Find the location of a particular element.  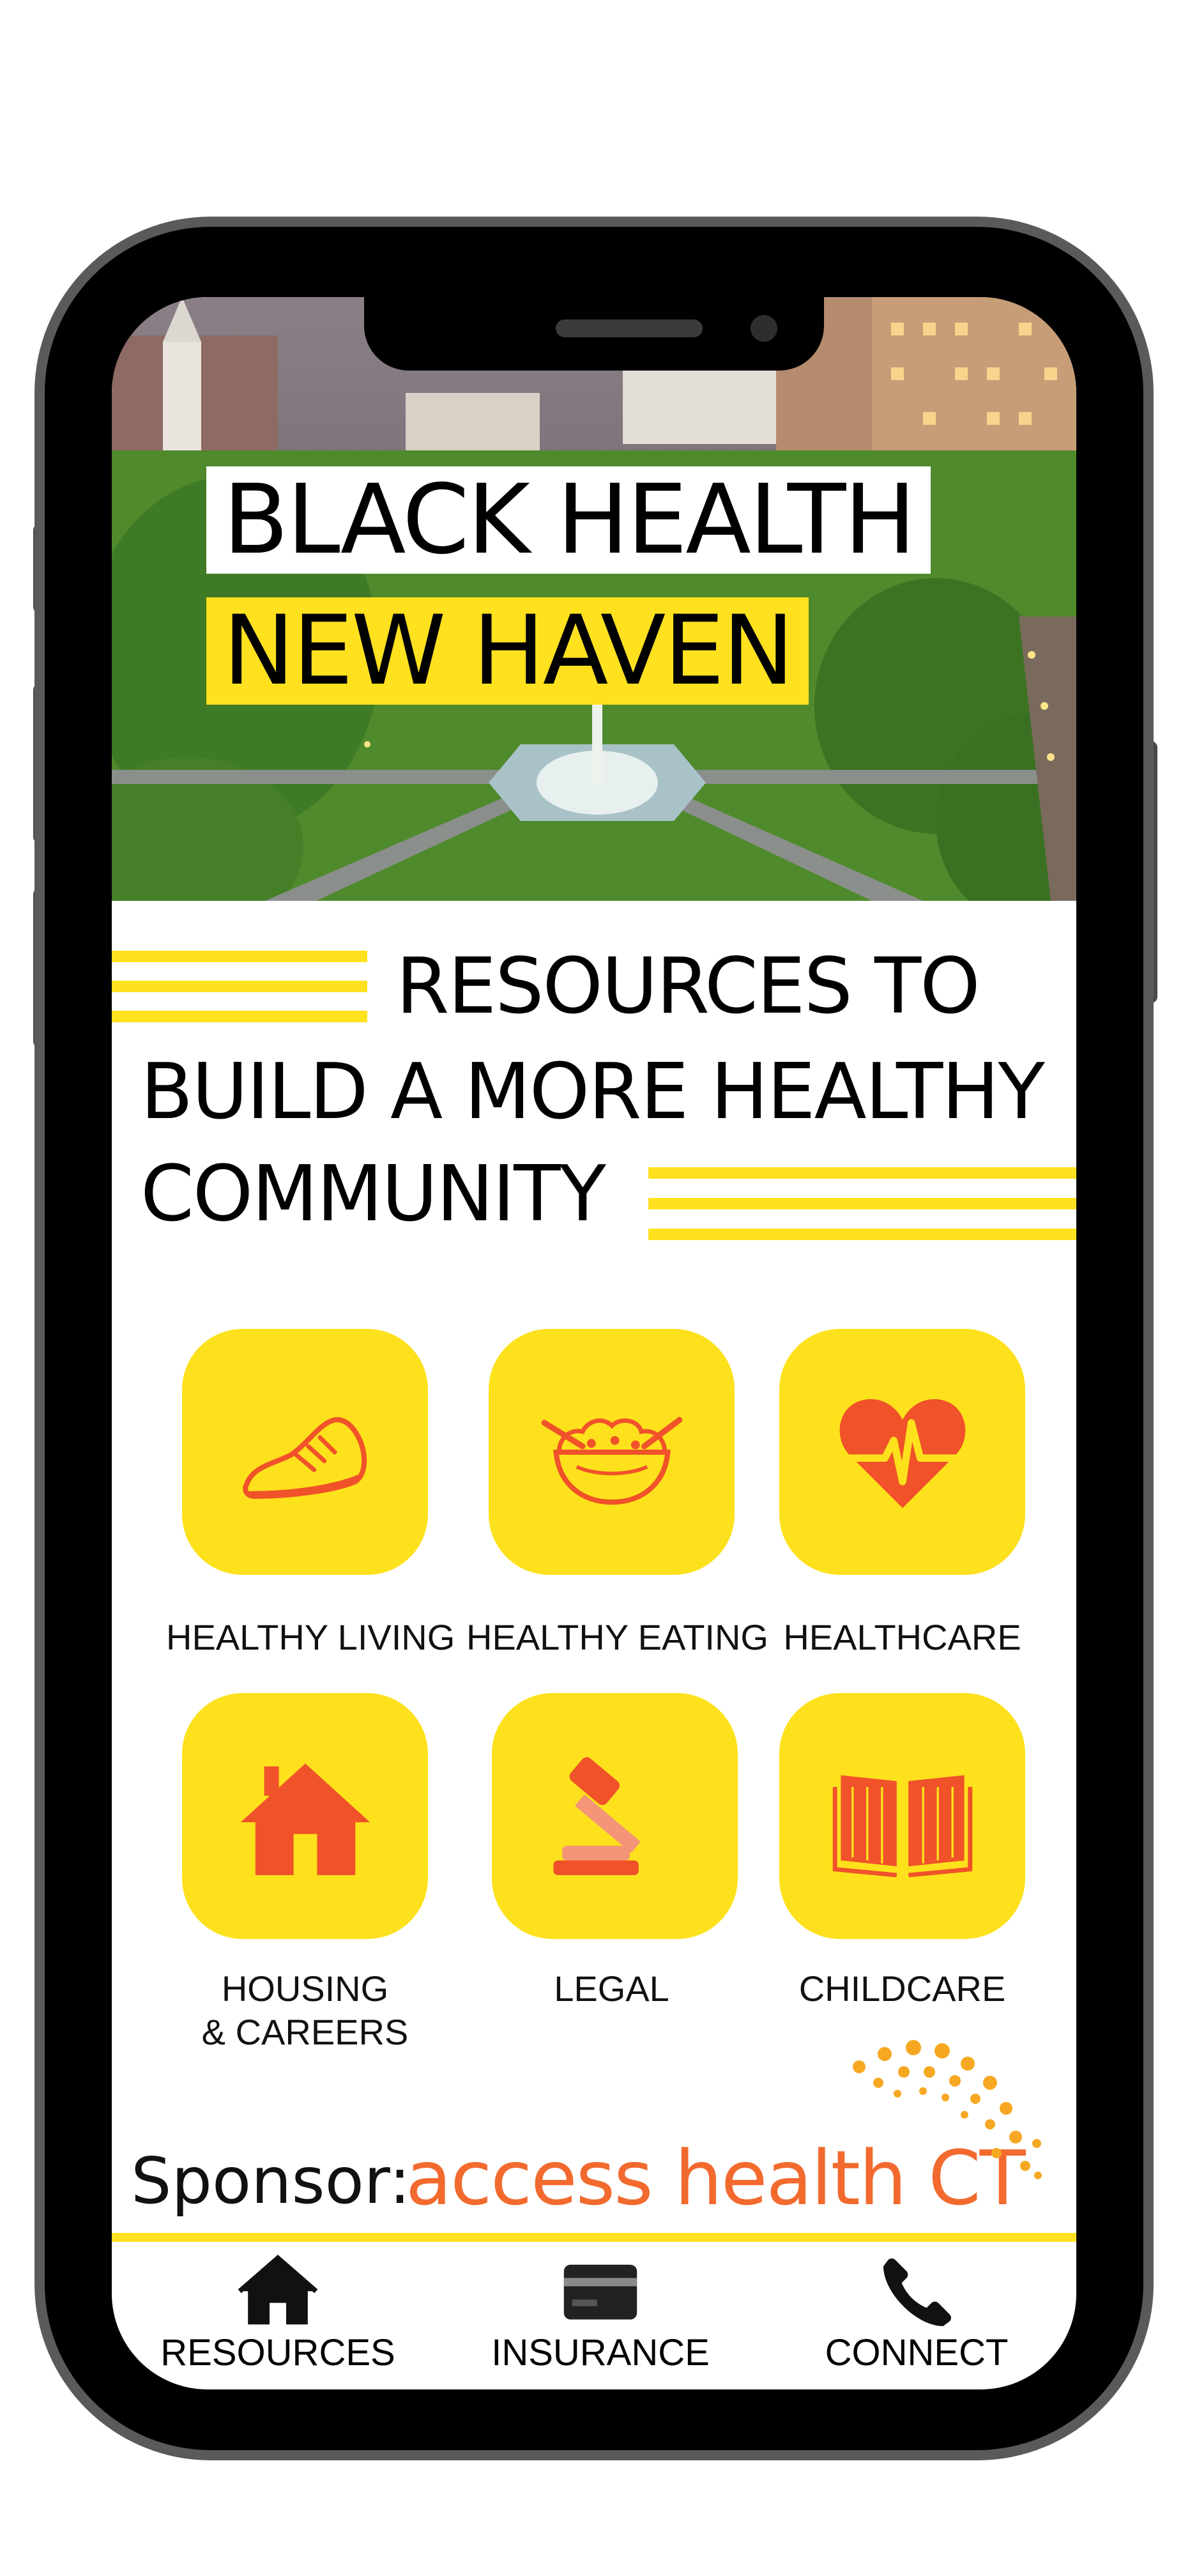

childcare-button is located at coordinates (902, 1816).